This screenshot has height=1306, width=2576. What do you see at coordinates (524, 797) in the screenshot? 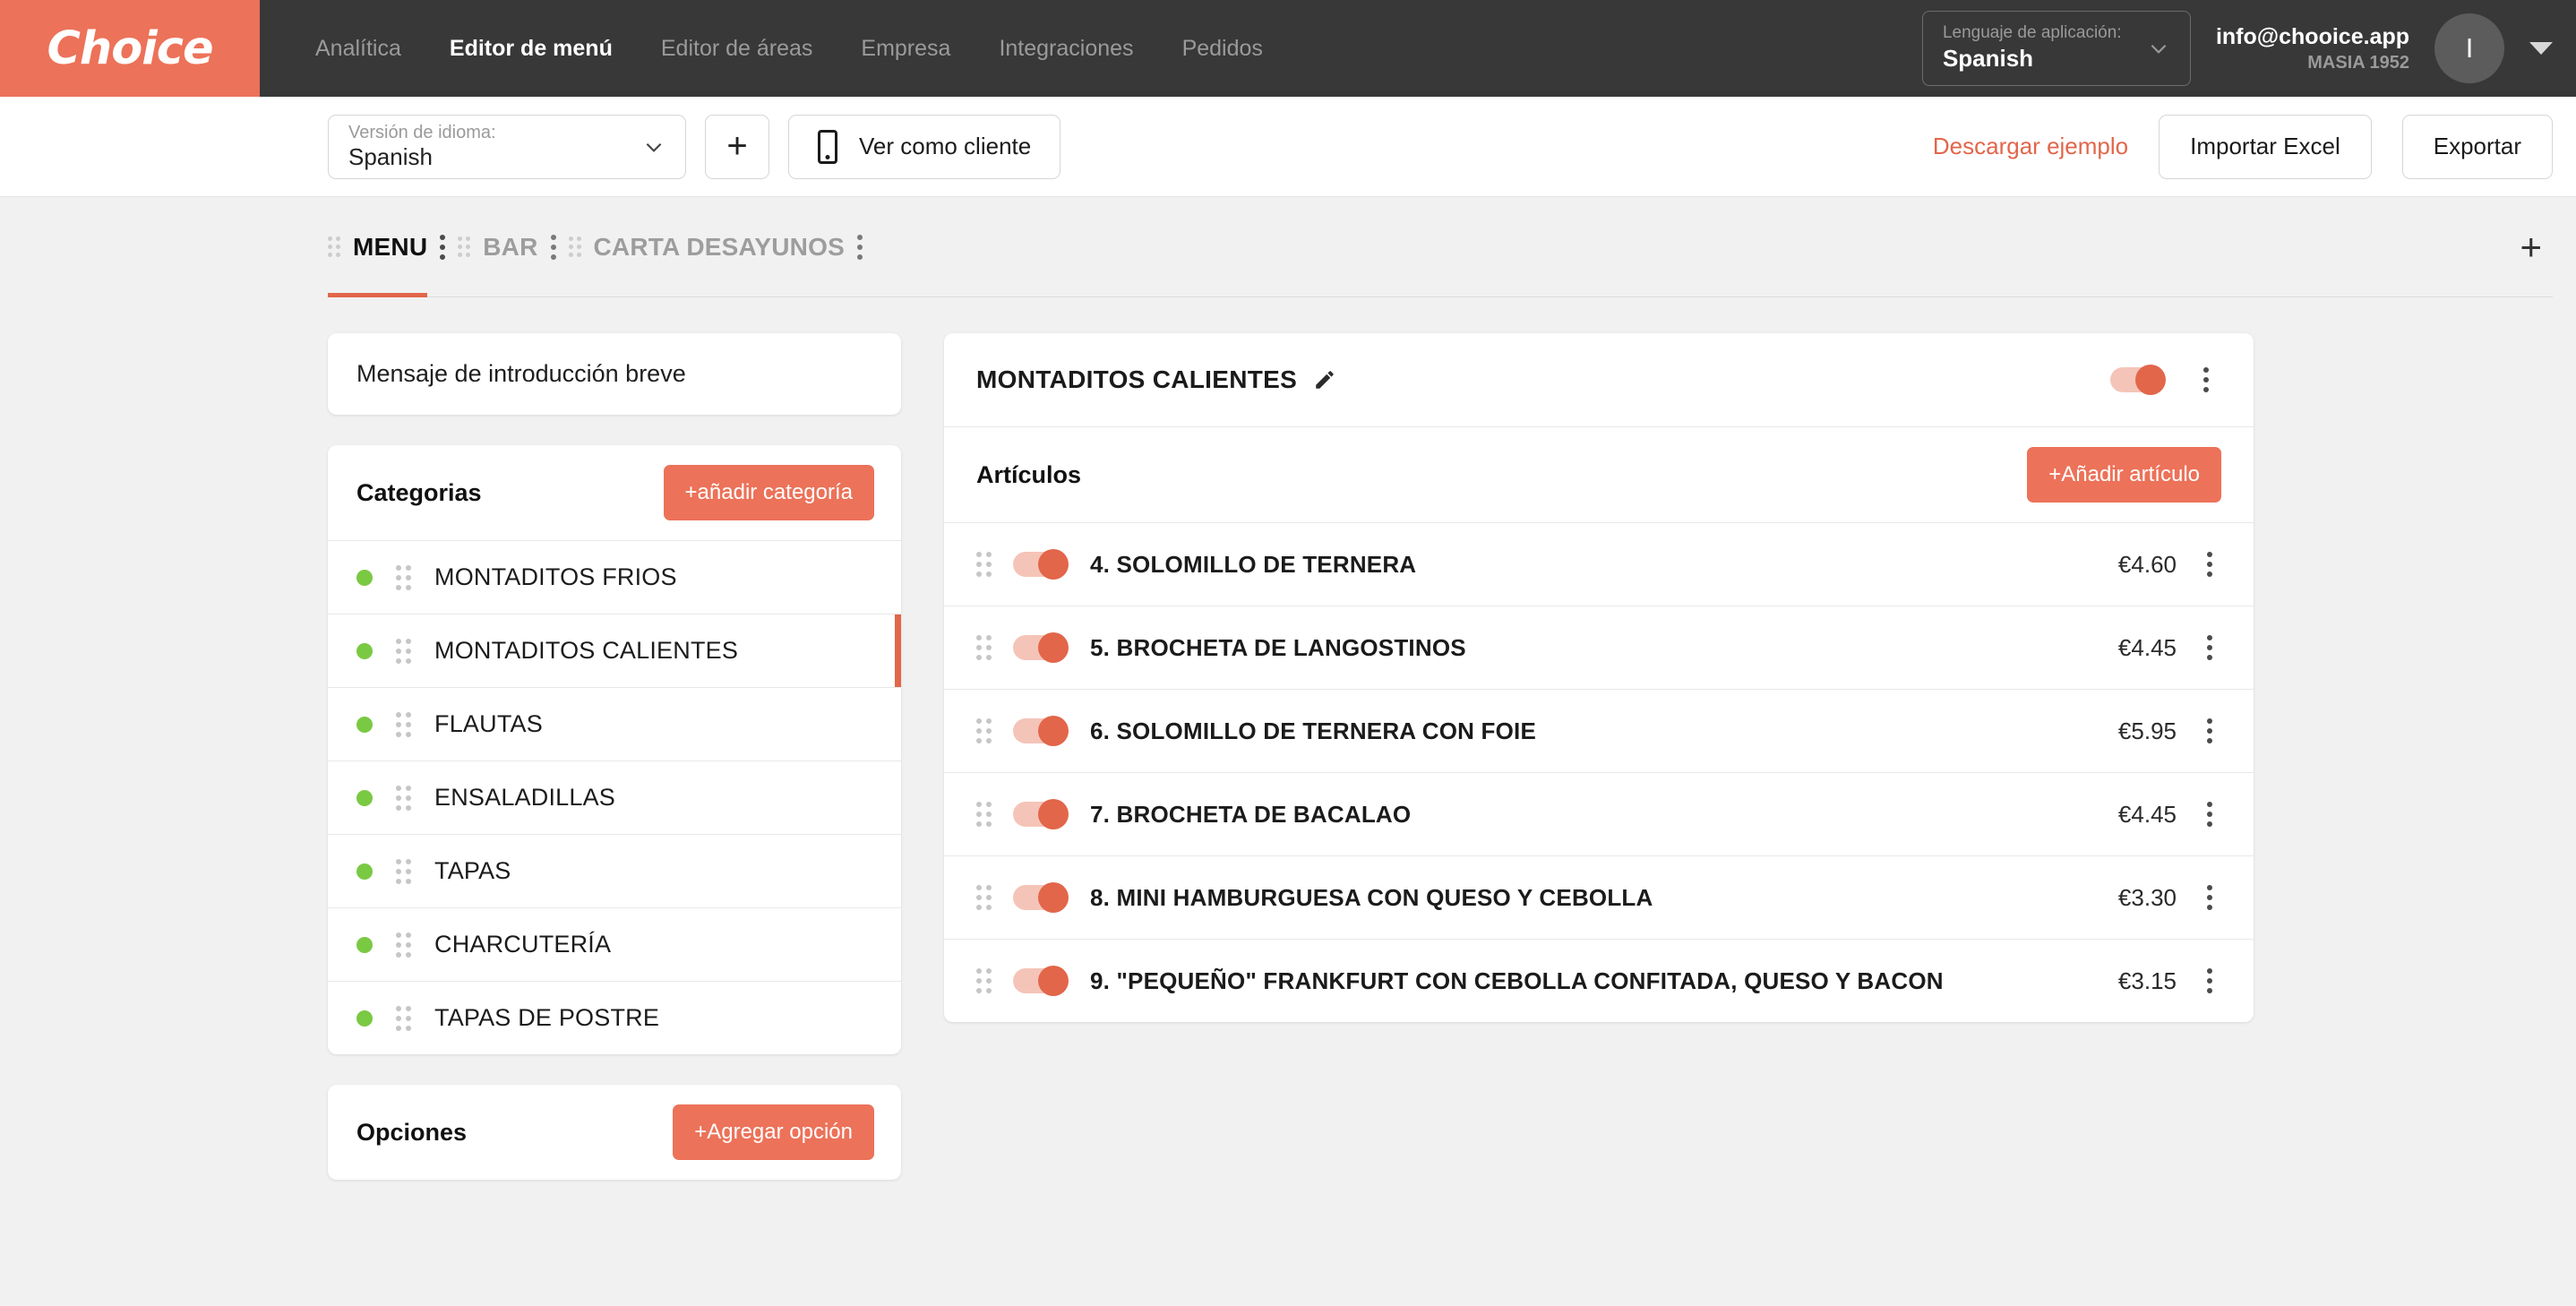
I see `category-label: ENSALADILLAS` at bounding box center [524, 797].